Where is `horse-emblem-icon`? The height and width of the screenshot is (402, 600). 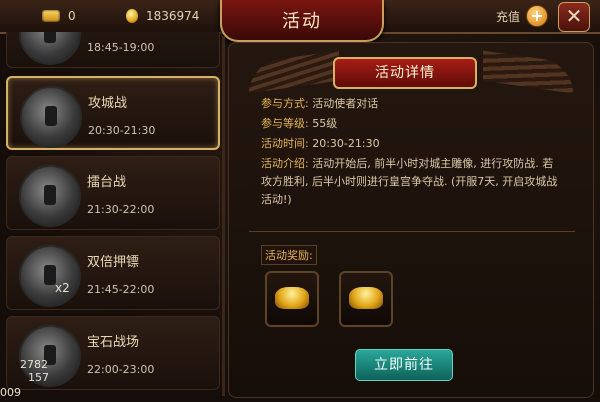
horse-emblem-icon is located at coordinates (50, 276).